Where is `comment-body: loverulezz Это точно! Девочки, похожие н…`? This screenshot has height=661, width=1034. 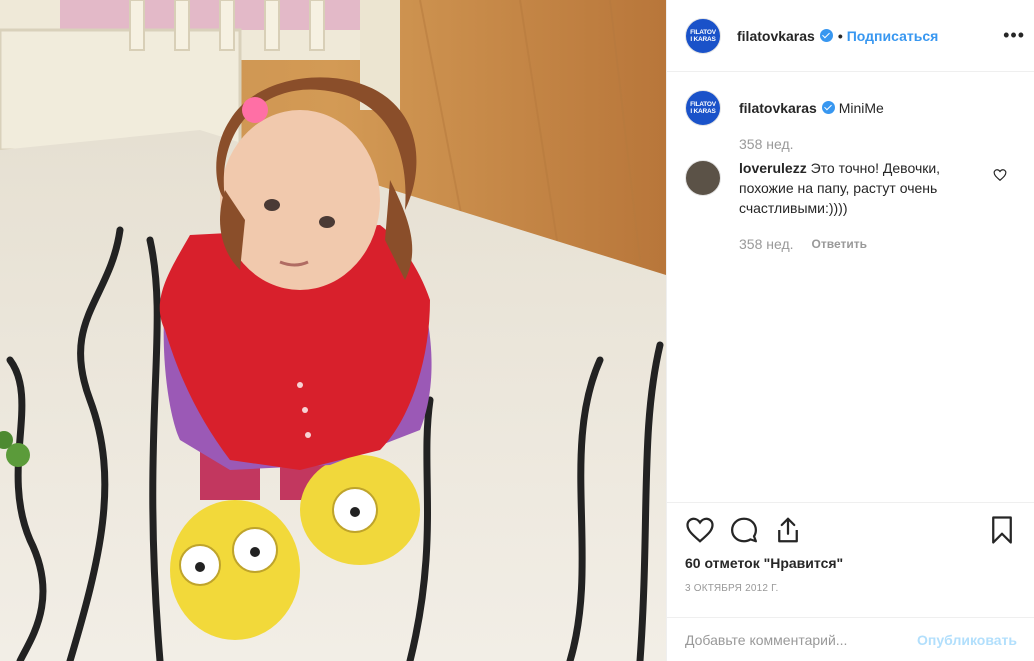
comment-body: loverulezz Это точно! Девочки, похожие н… is located at coordinates (855, 206).